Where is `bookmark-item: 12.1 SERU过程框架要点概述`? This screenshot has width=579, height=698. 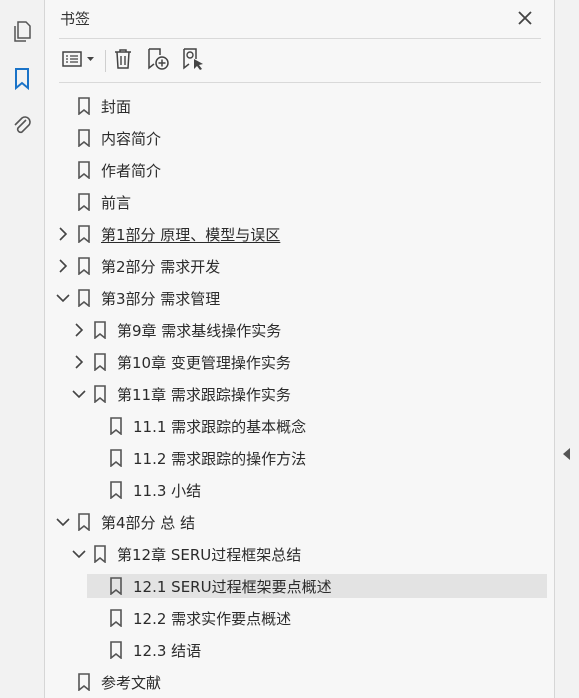
bookmark-item: 12.1 SERU过程框架要点概述 is located at coordinates (317, 586).